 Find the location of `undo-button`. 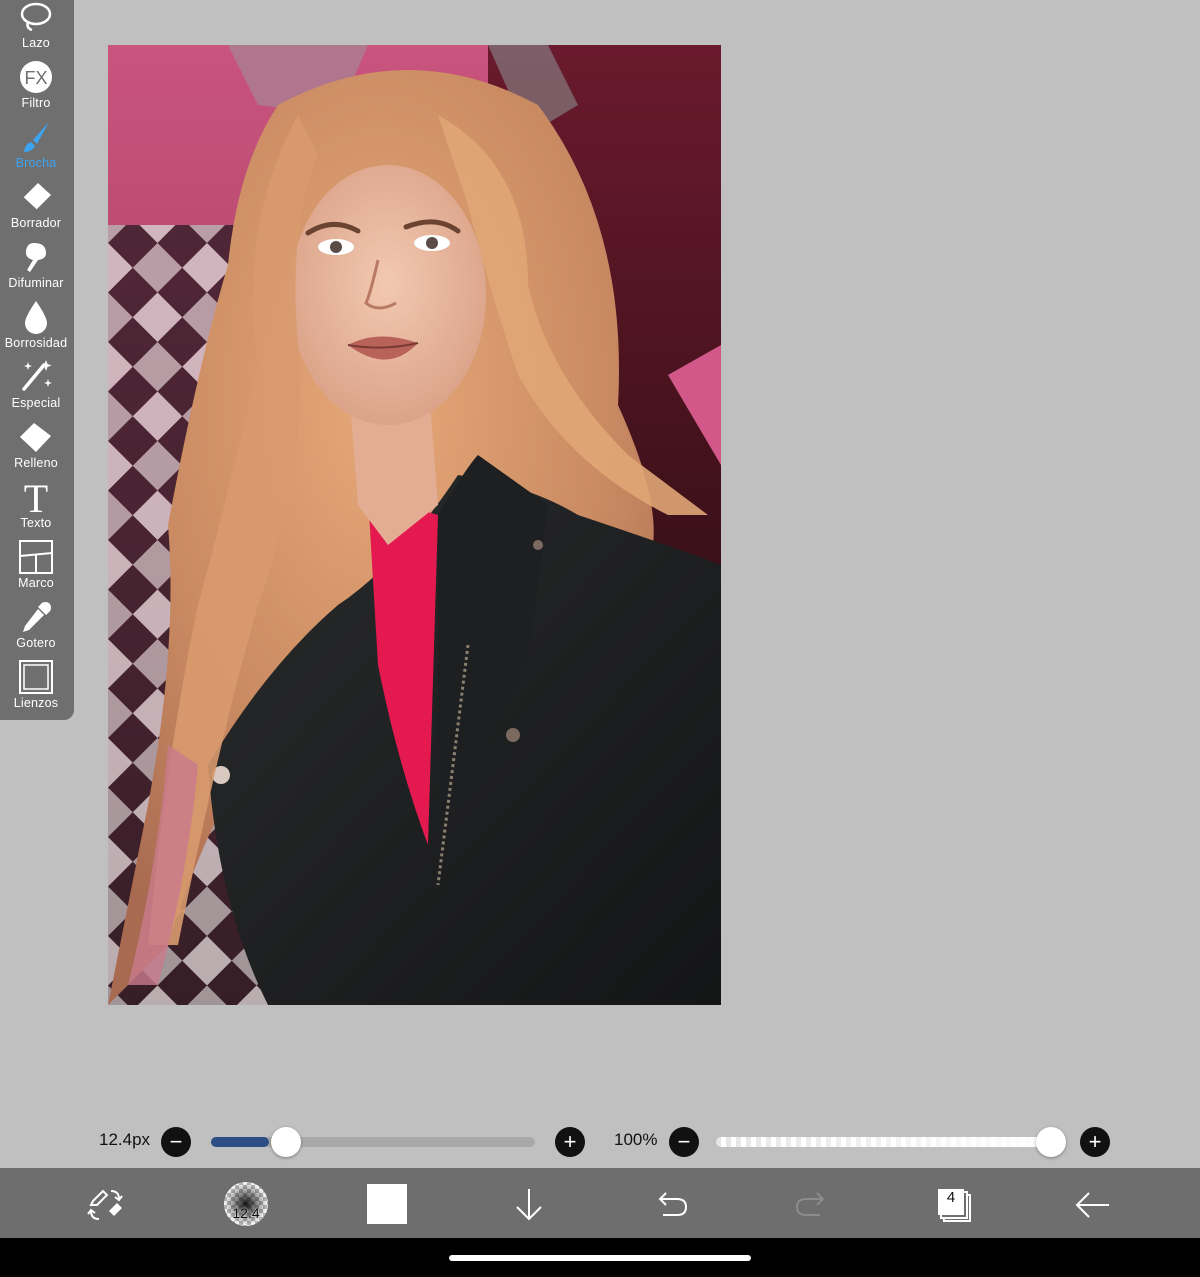

undo-button is located at coordinates (671, 1205).